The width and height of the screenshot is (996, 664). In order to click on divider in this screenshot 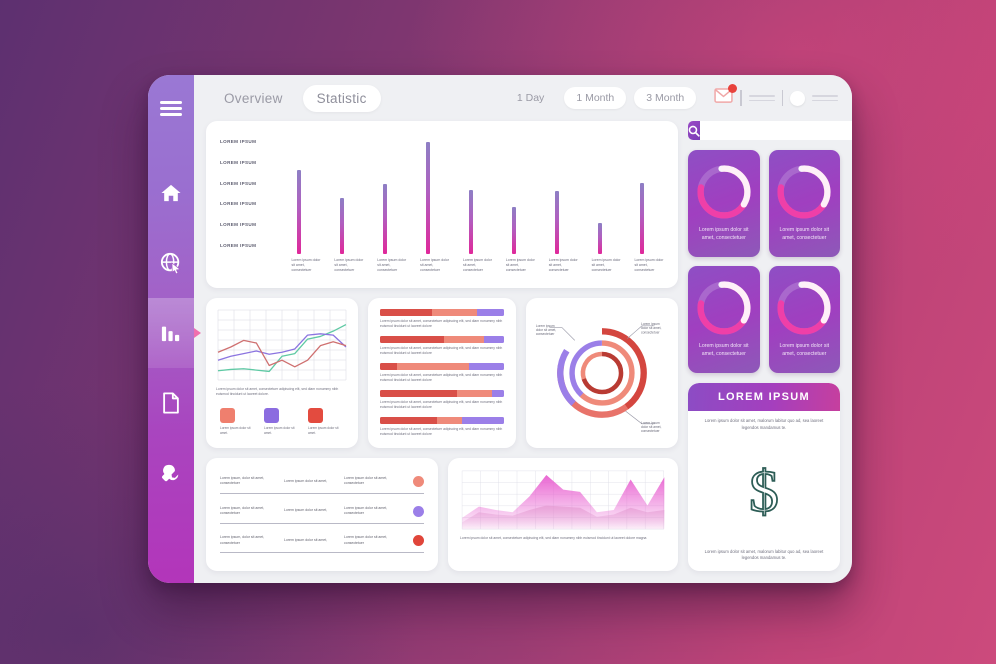, I will do `click(741, 98)`.